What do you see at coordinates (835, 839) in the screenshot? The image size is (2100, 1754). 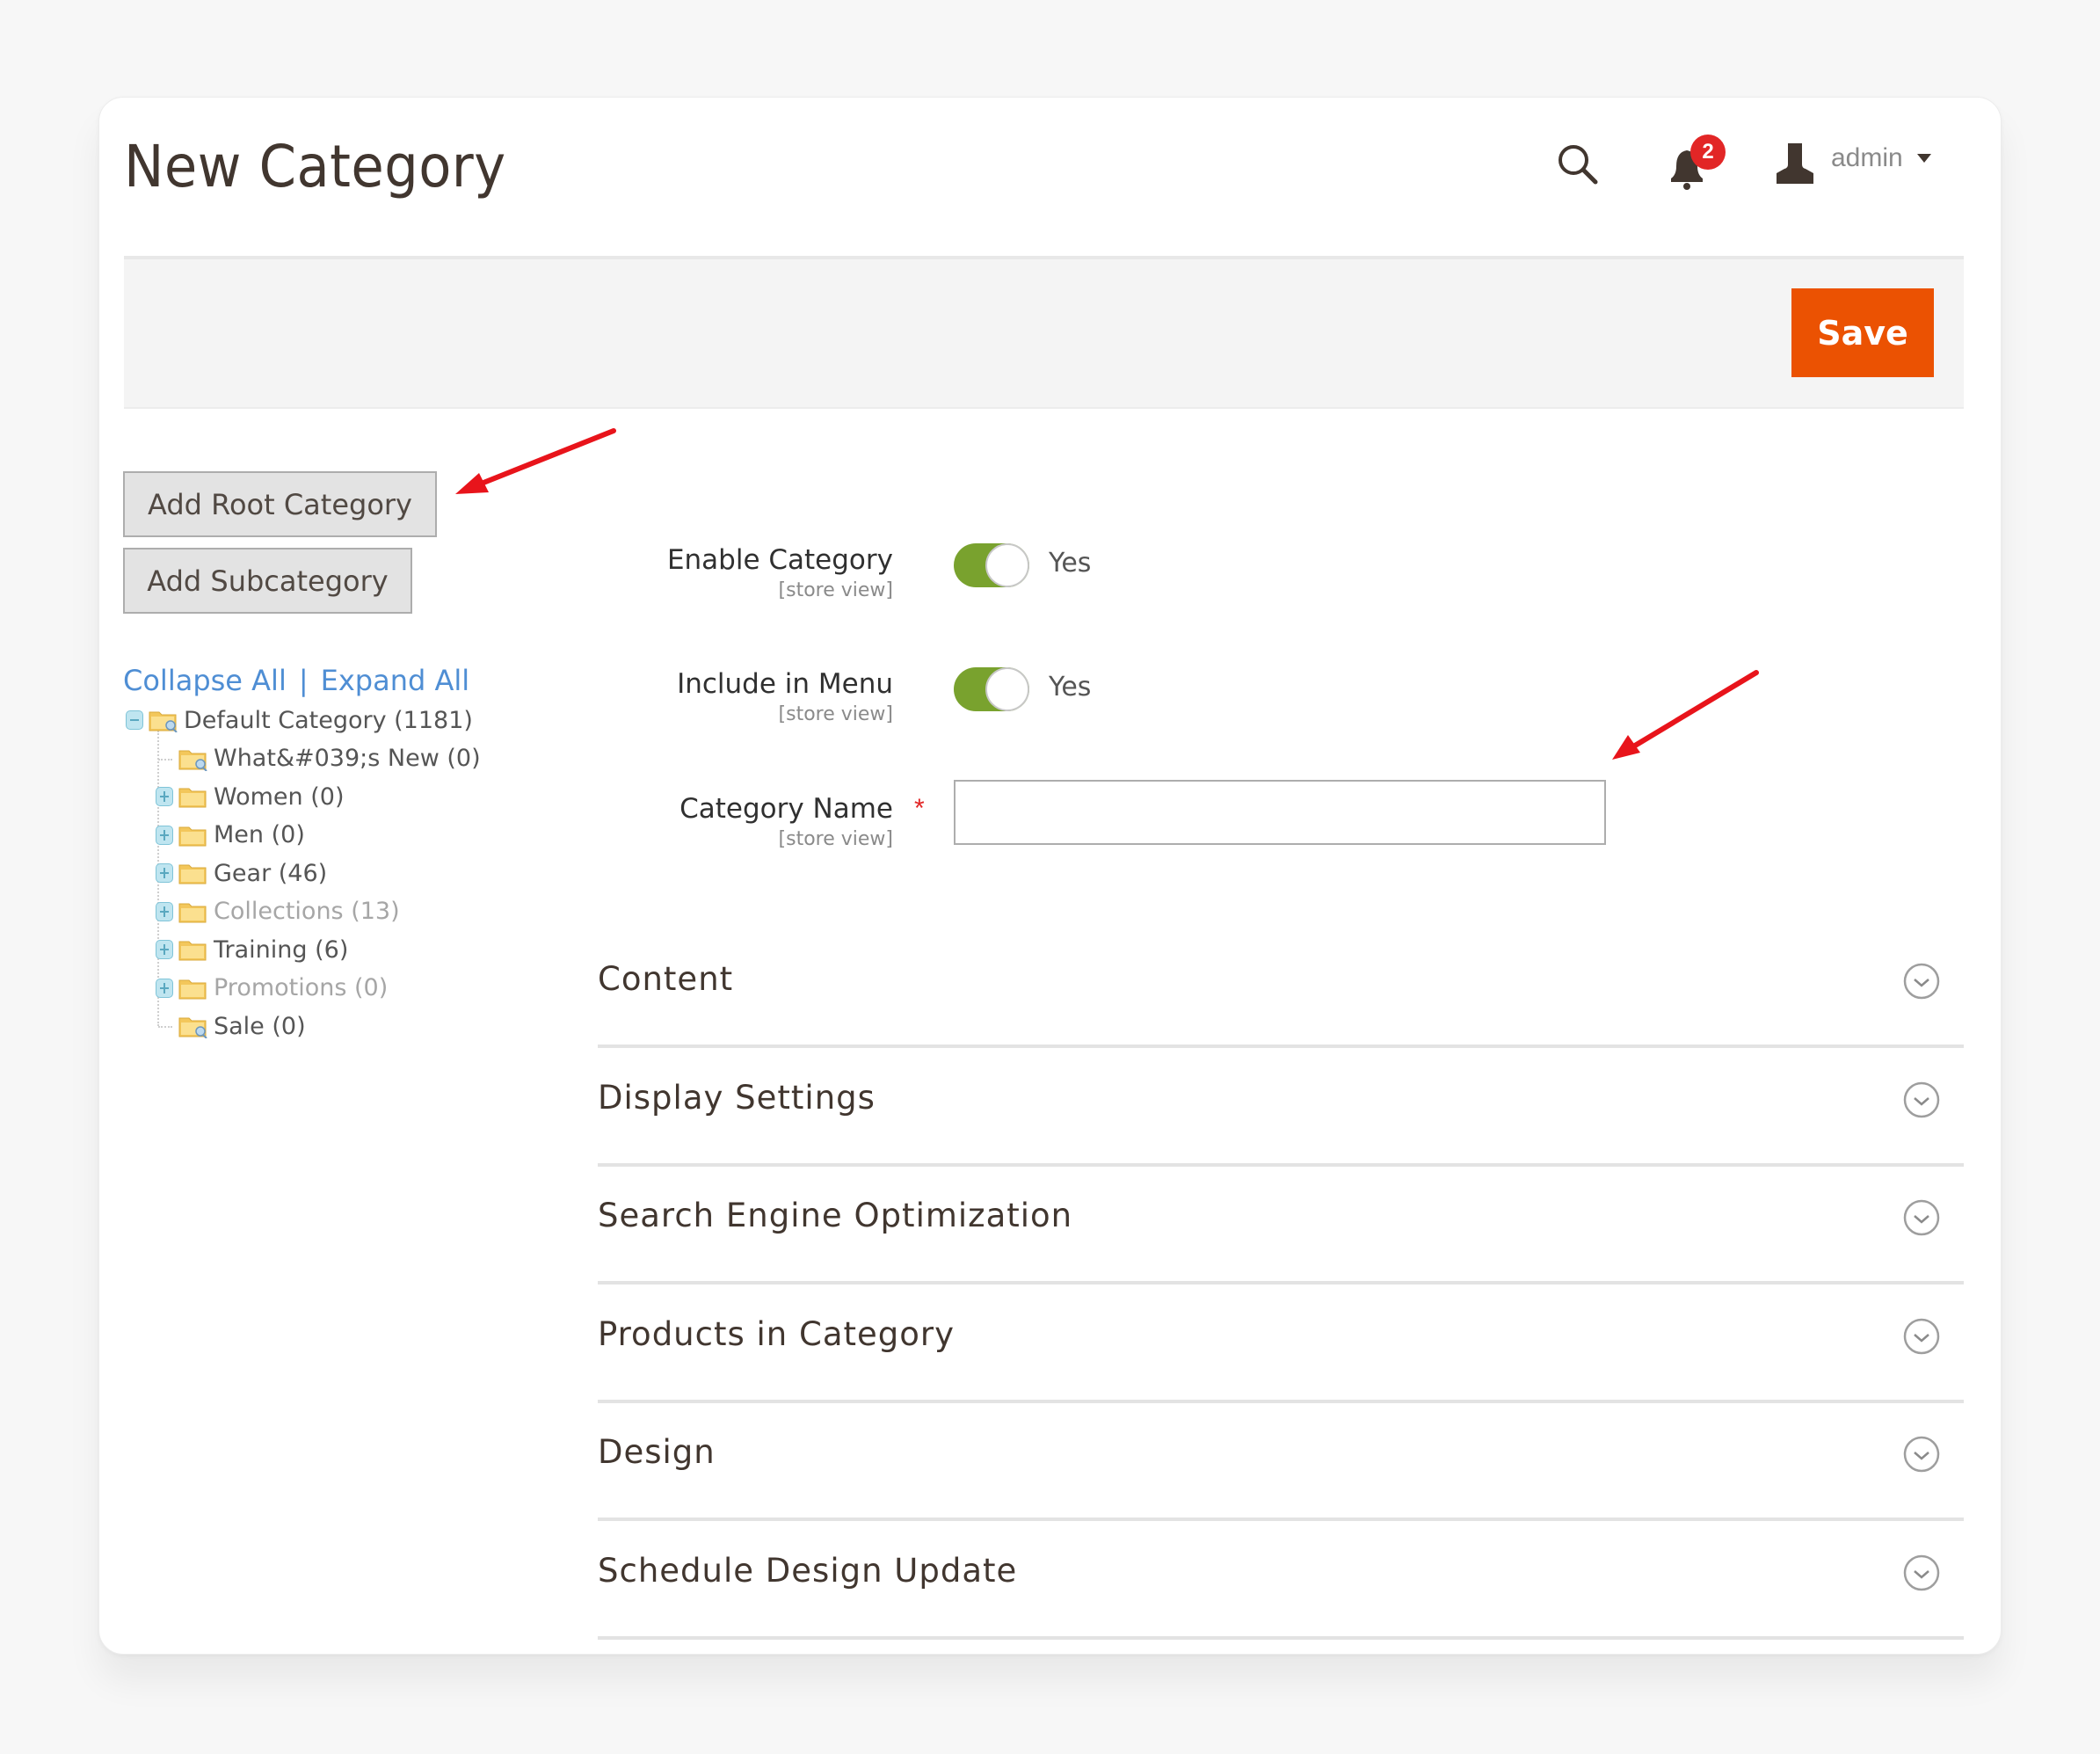 I see `category-name-scope: [store view]` at bounding box center [835, 839].